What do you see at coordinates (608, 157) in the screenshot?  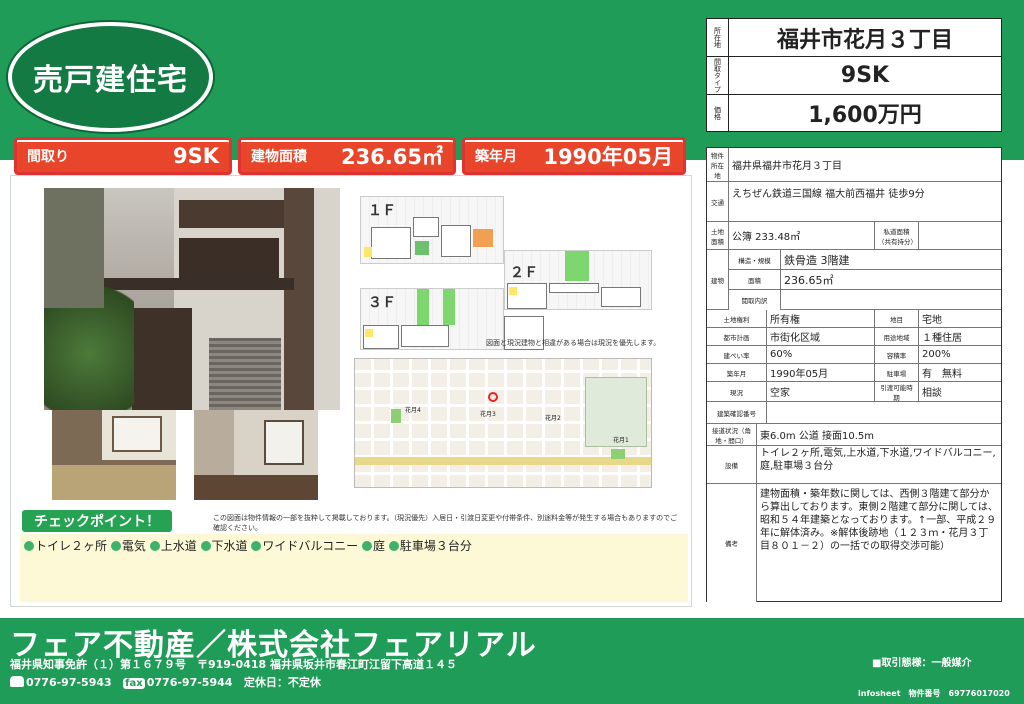 I see `key-built-value: 1990年05月` at bounding box center [608, 157].